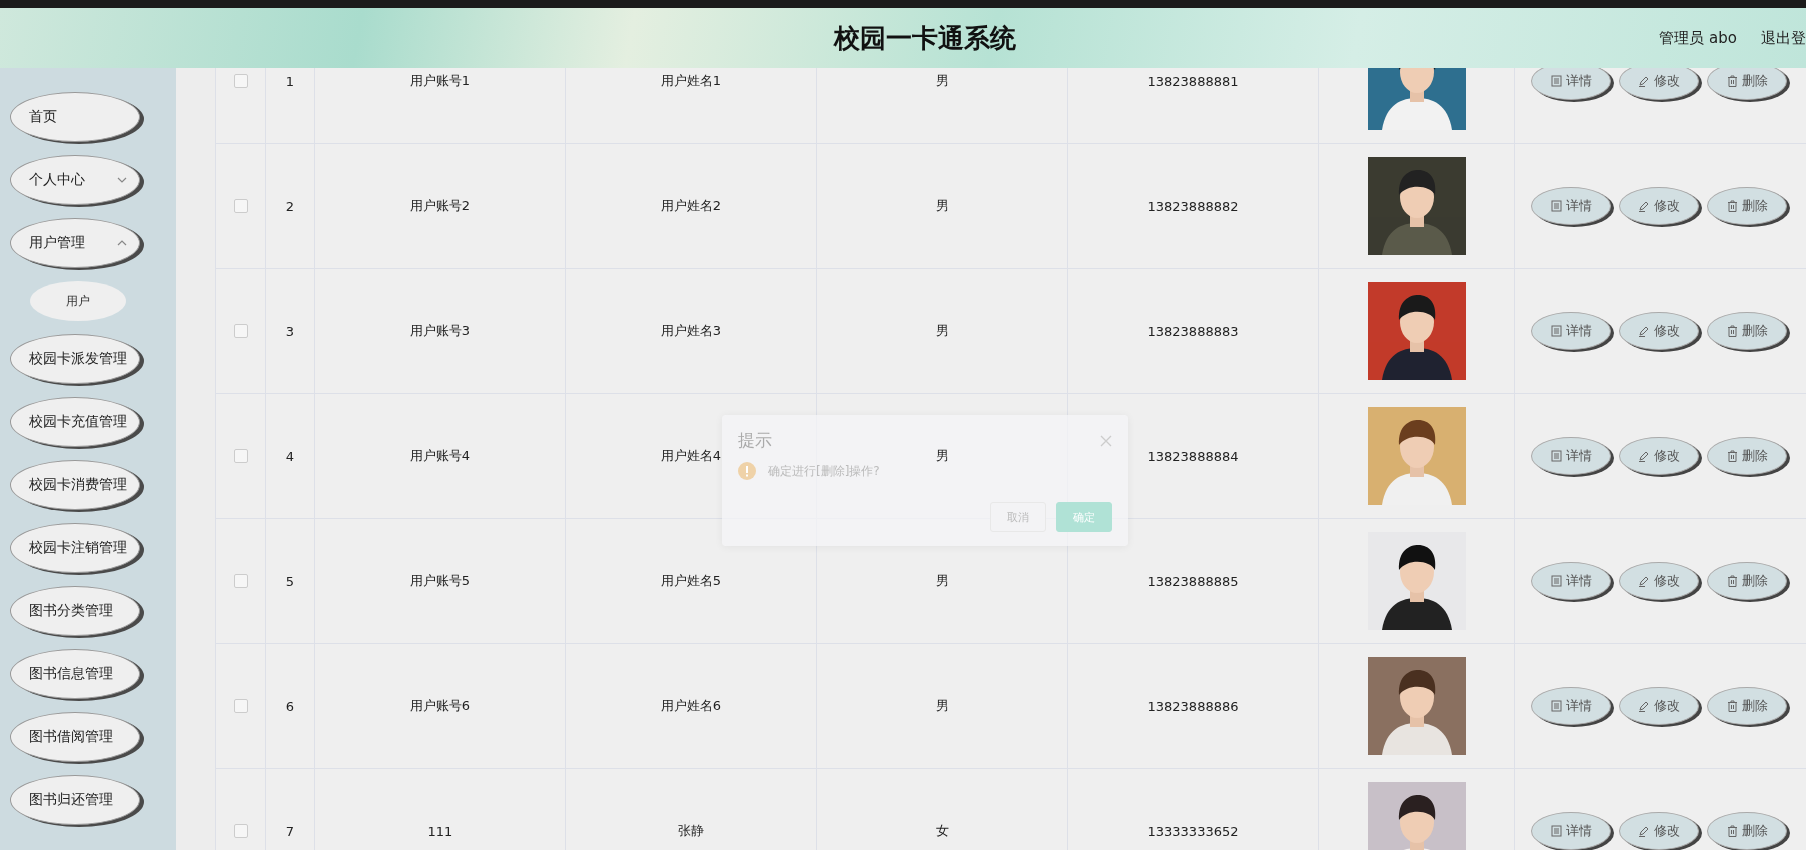  I want to click on menu-item: 图书归还管理, so click(75, 800).